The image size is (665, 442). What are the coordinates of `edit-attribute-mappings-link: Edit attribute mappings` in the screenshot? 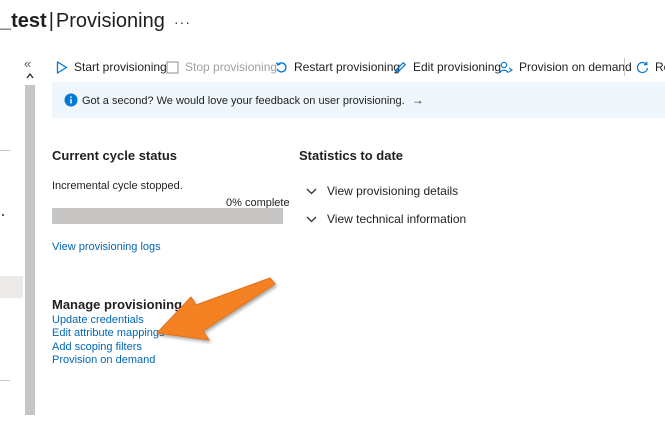 It's located at (108, 333).